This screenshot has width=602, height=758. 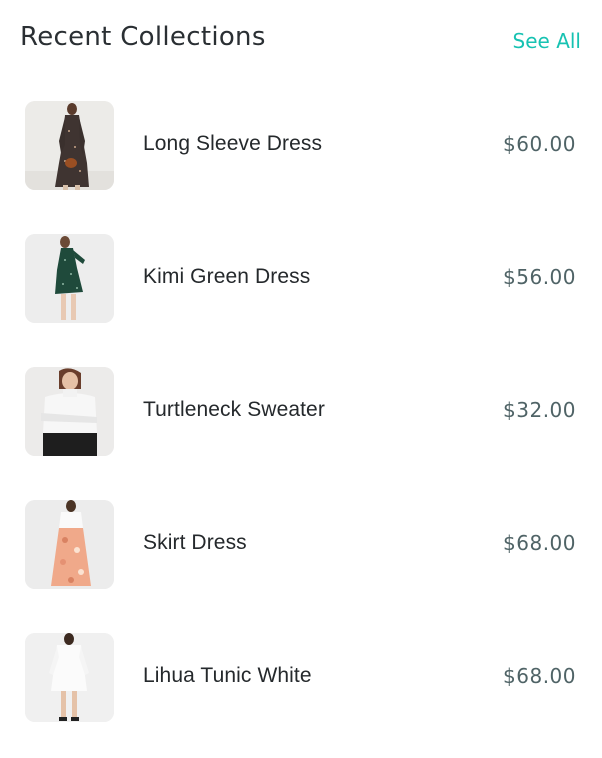 What do you see at coordinates (539, 410) in the screenshot?
I see `product-price: $32.00` at bounding box center [539, 410].